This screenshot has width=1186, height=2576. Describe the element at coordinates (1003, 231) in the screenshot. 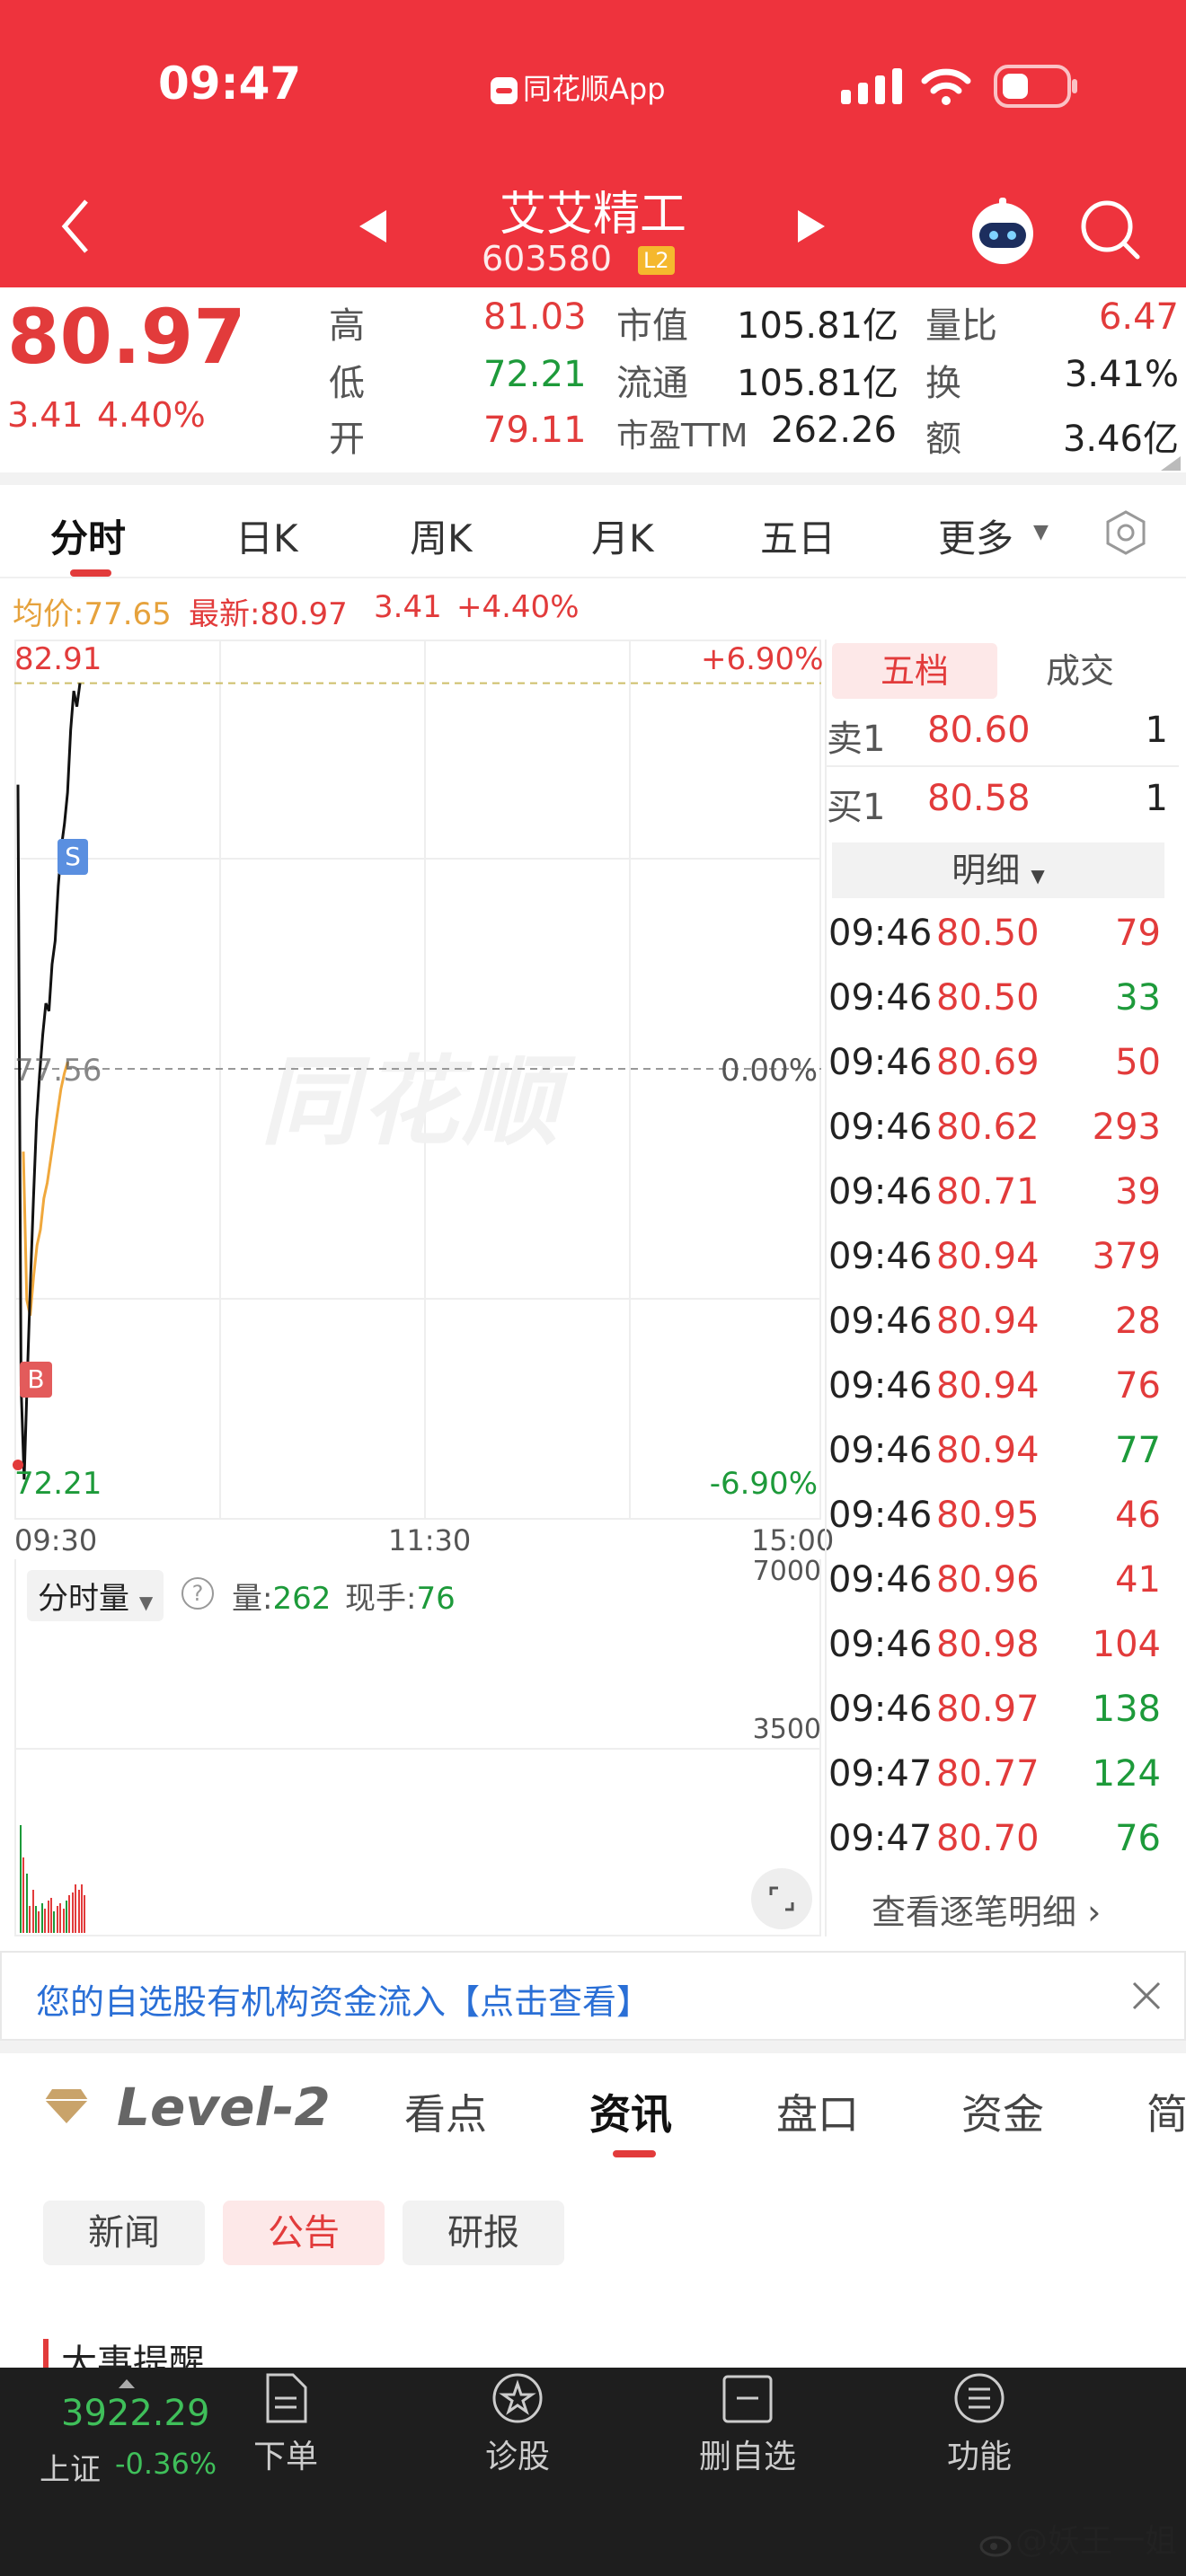

I see `robot-assistant-icon` at that location.